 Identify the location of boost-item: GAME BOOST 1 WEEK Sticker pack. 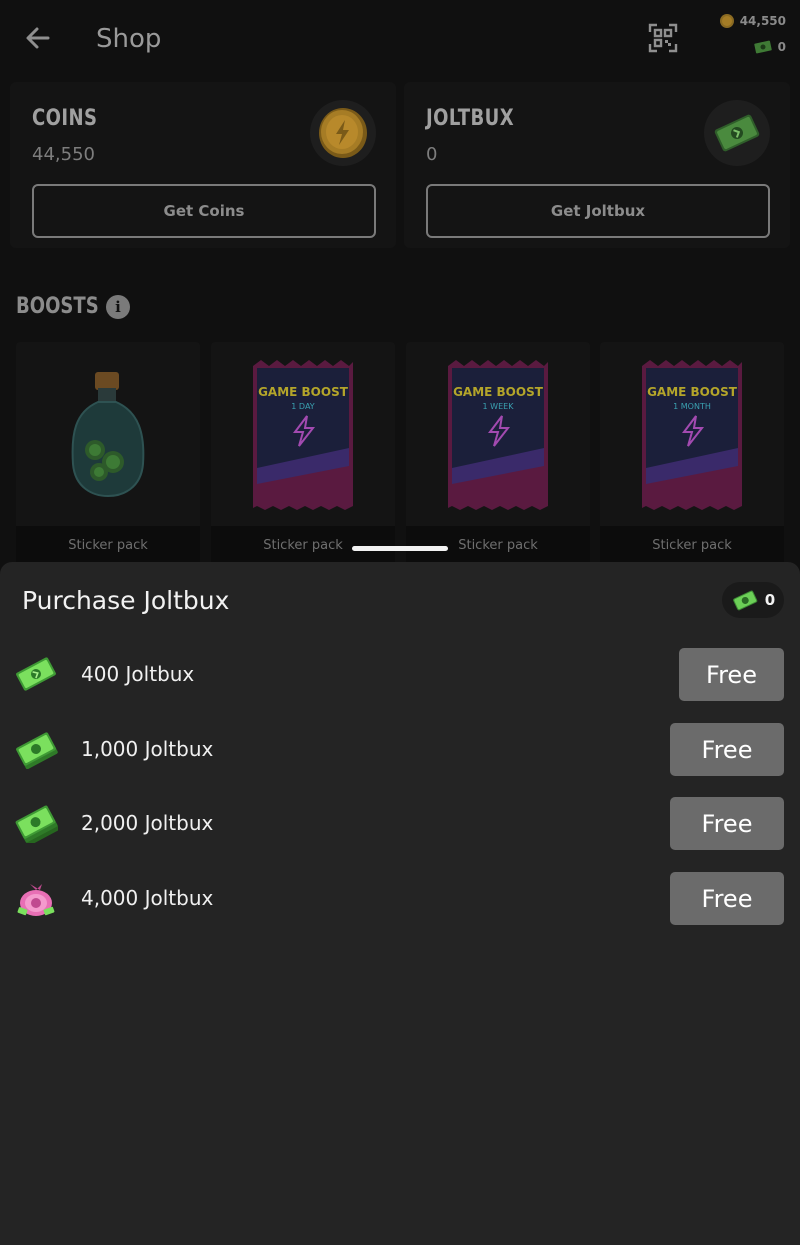
(498, 453).